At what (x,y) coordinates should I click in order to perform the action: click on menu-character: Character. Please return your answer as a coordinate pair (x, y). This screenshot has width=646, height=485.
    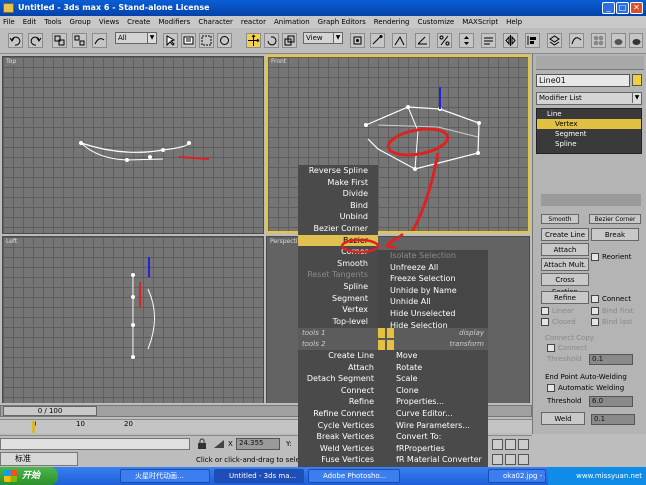
    Looking at the image, I should click on (215, 22).